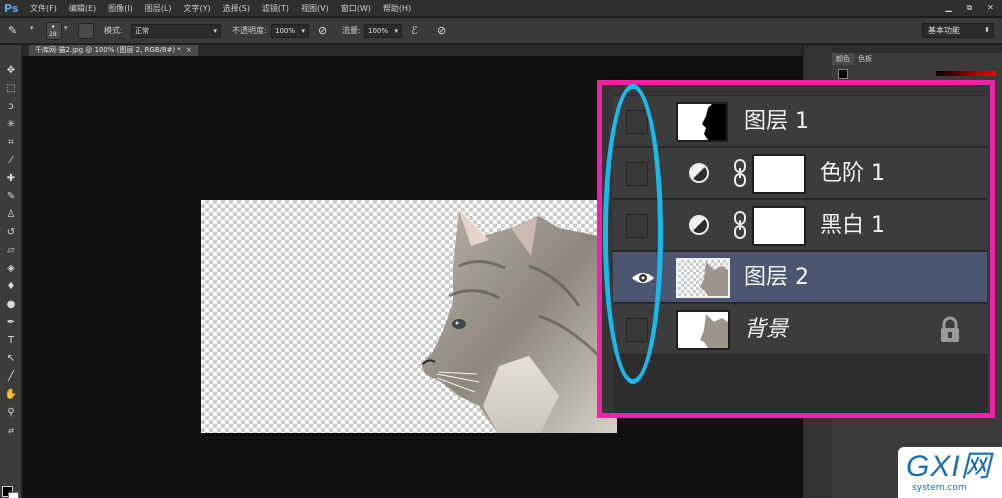  I want to click on pressure-opacity-icon: ⊘, so click(322, 31).